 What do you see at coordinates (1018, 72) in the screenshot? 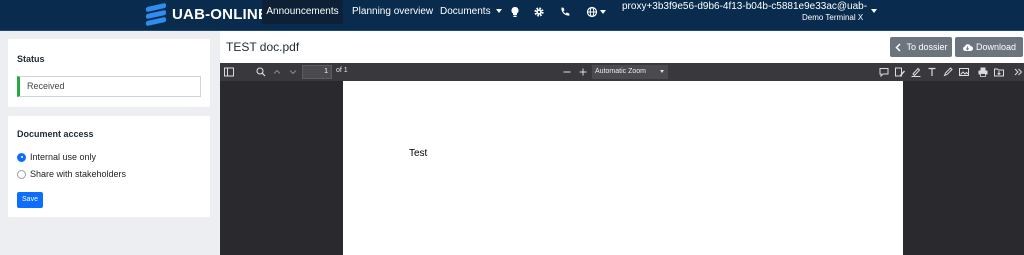
I see `tools-menu-icon` at bounding box center [1018, 72].